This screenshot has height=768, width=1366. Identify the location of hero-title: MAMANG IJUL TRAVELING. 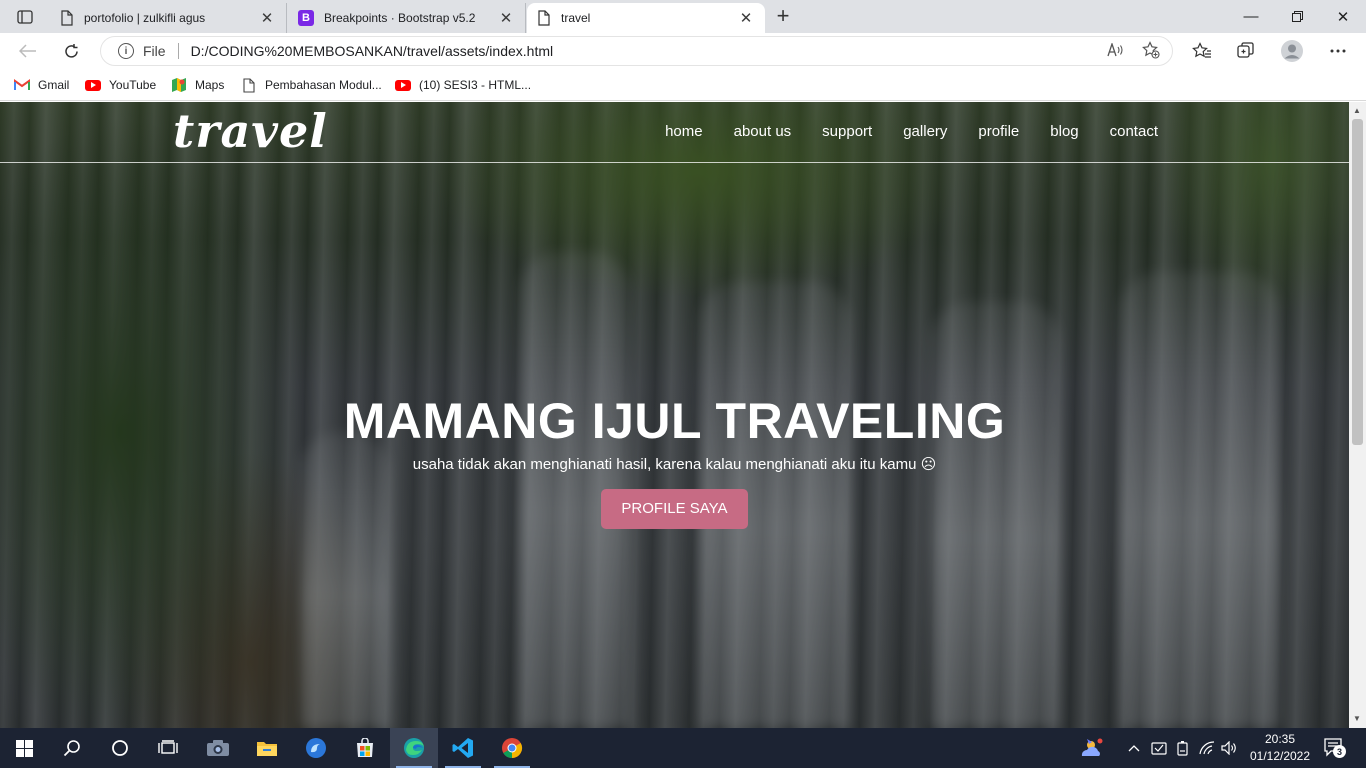
(674, 421).